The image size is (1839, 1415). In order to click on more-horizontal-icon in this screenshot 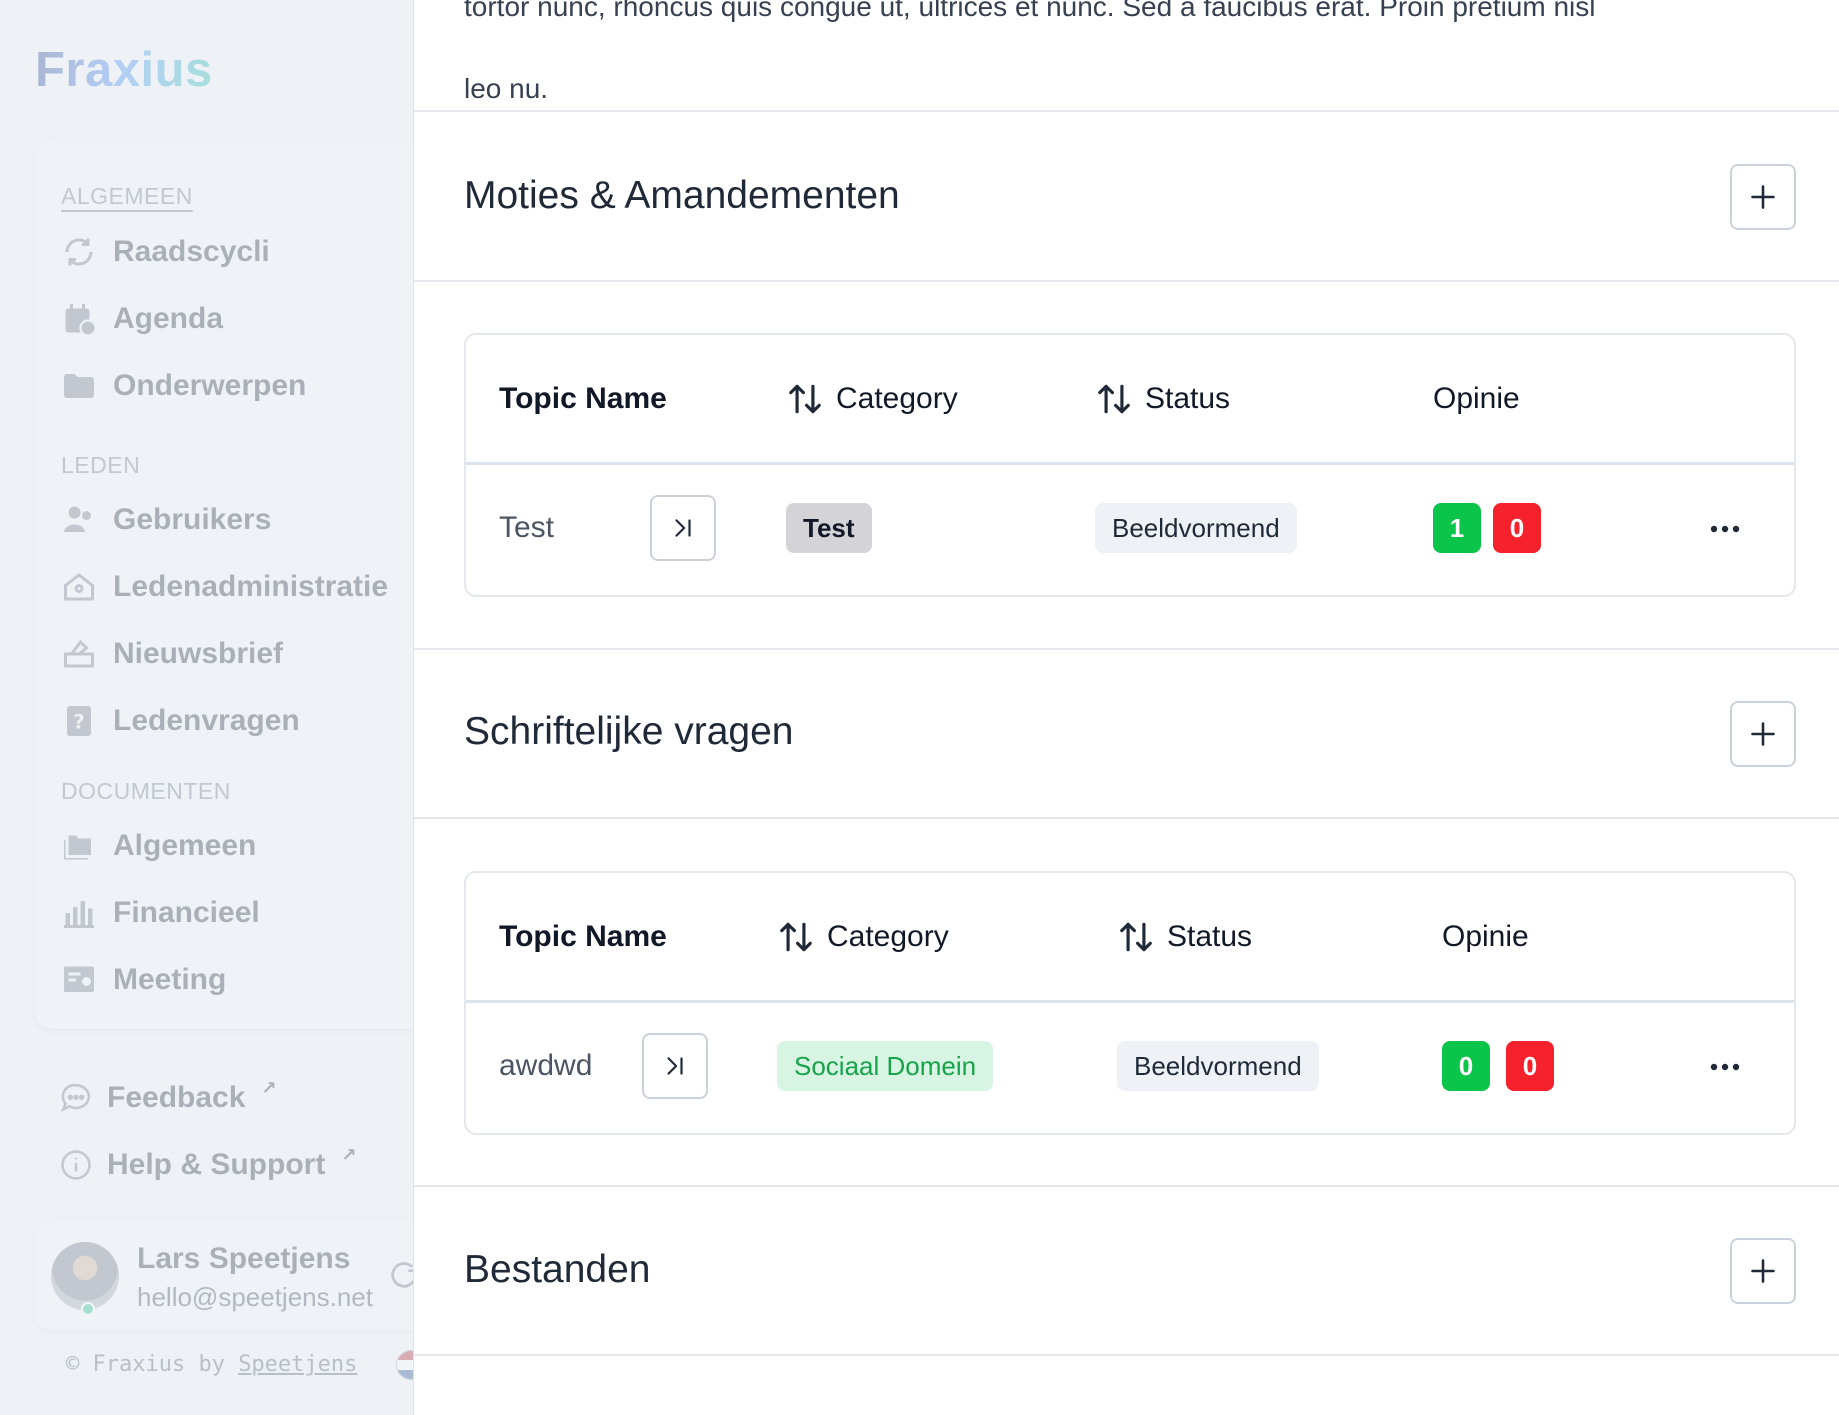, I will do `click(1725, 529)`.